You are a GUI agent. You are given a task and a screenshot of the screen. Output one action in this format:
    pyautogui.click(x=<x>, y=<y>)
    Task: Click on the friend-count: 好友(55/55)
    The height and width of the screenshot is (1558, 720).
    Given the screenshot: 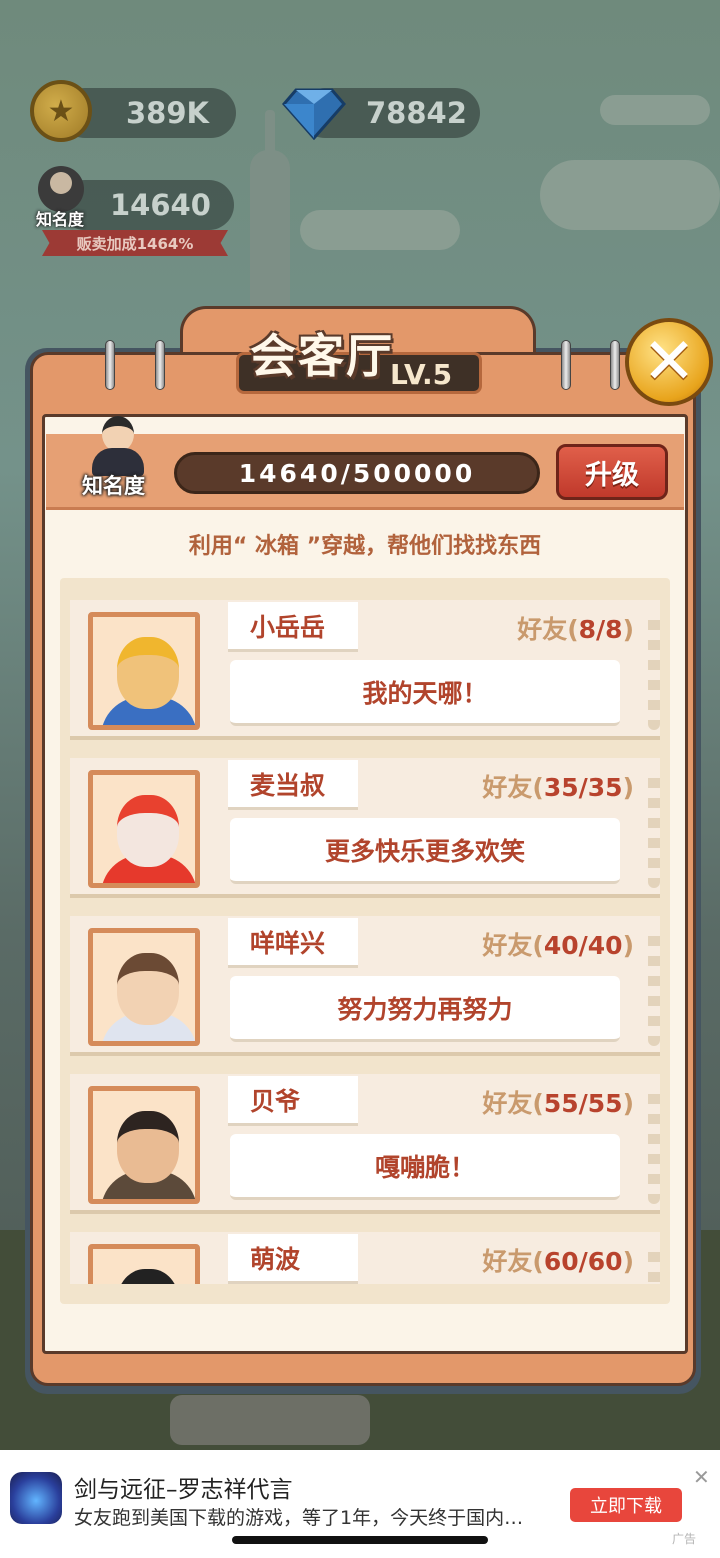 What is the action you would take?
    pyautogui.click(x=558, y=1102)
    